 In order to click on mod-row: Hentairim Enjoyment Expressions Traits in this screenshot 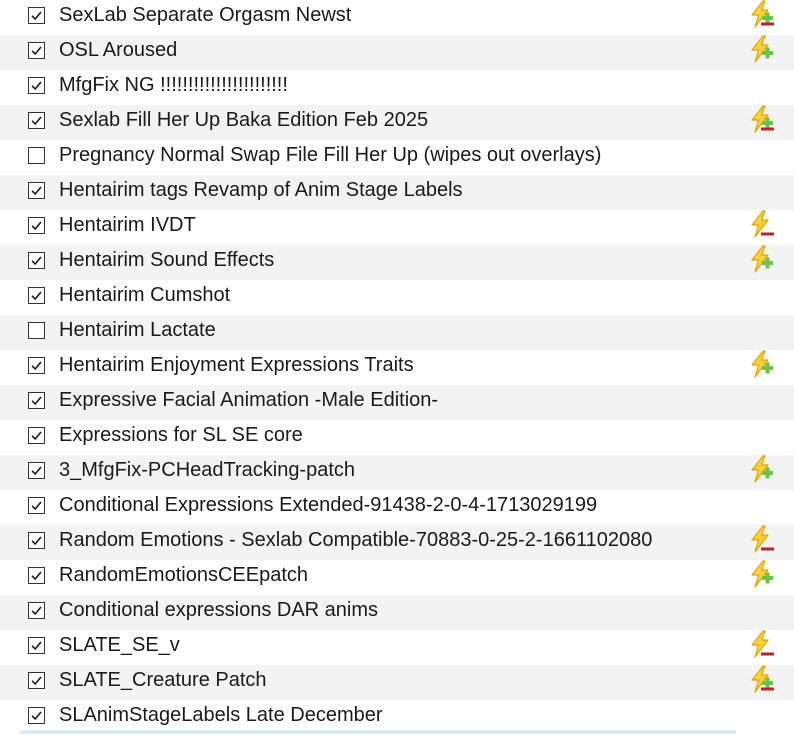, I will do `click(397, 367)`.